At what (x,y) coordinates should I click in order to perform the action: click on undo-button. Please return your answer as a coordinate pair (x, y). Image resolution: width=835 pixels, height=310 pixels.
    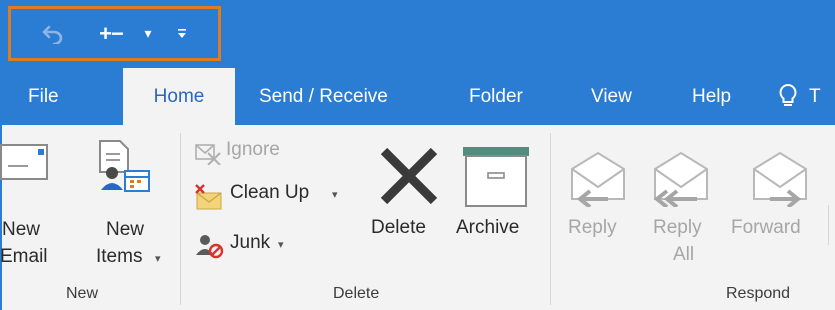
    Looking at the image, I should click on (53, 33).